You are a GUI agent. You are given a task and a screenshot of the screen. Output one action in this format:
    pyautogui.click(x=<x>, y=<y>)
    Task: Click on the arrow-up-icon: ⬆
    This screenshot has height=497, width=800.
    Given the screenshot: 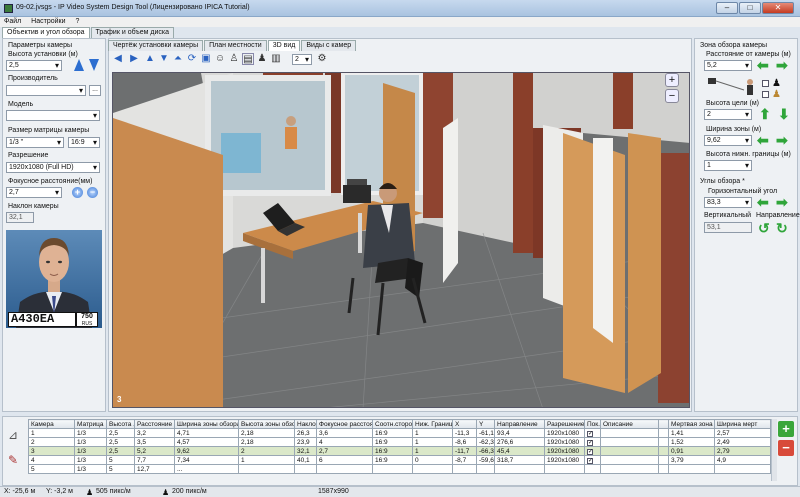 What is the action you would take?
    pyautogui.click(x=765, y=114)
    